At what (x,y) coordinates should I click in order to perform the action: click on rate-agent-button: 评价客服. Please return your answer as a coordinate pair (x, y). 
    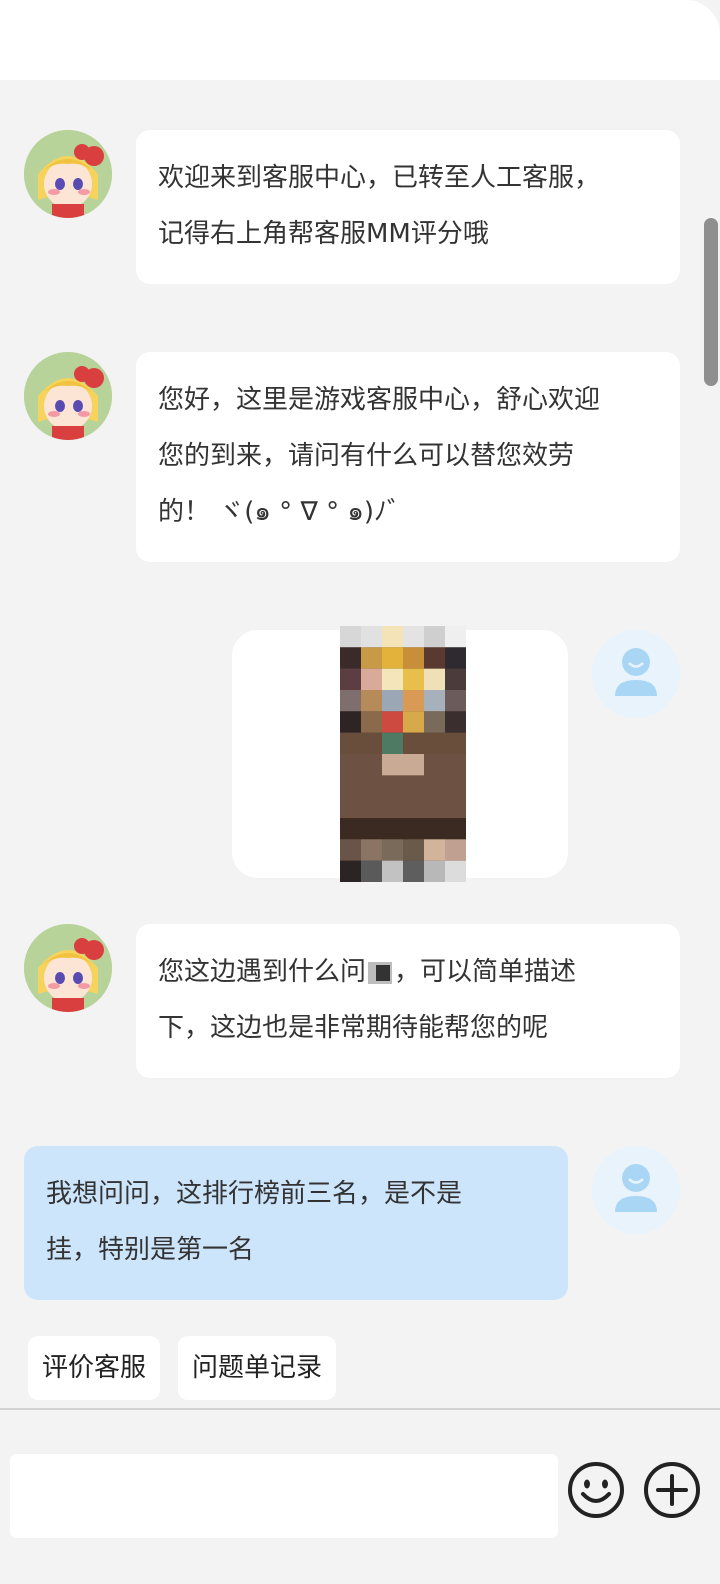
    Looking at the image, I should click on (94, 1368).